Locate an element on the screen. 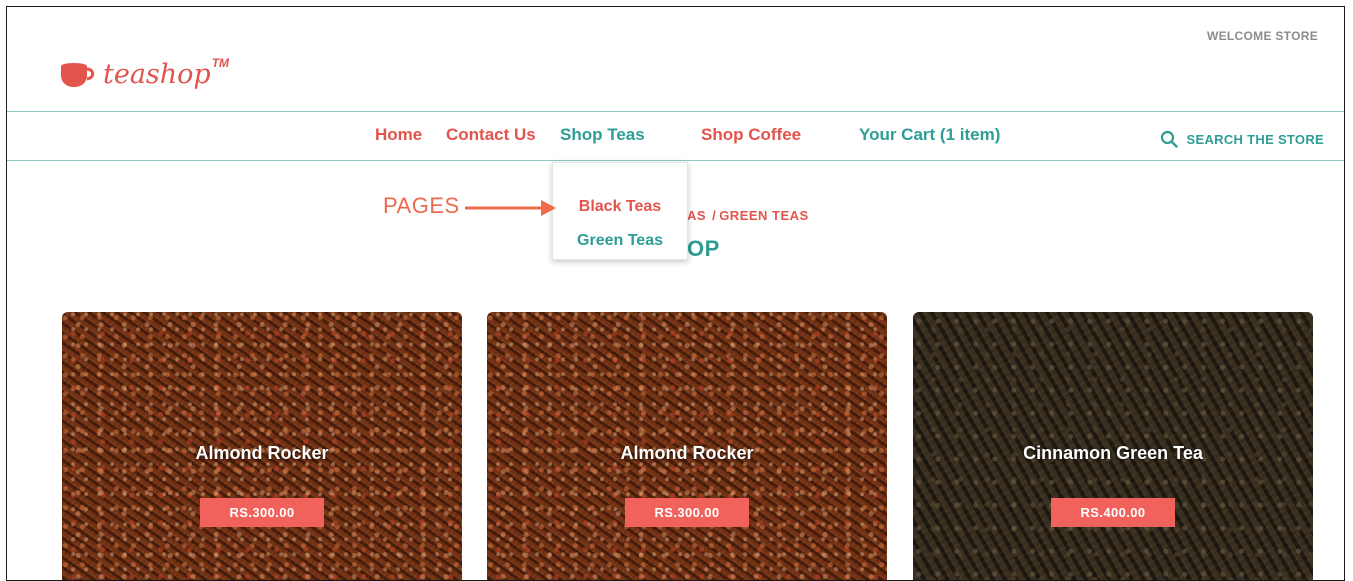  nav-contact-us: Contact Us is located at coordinates (491, 135).